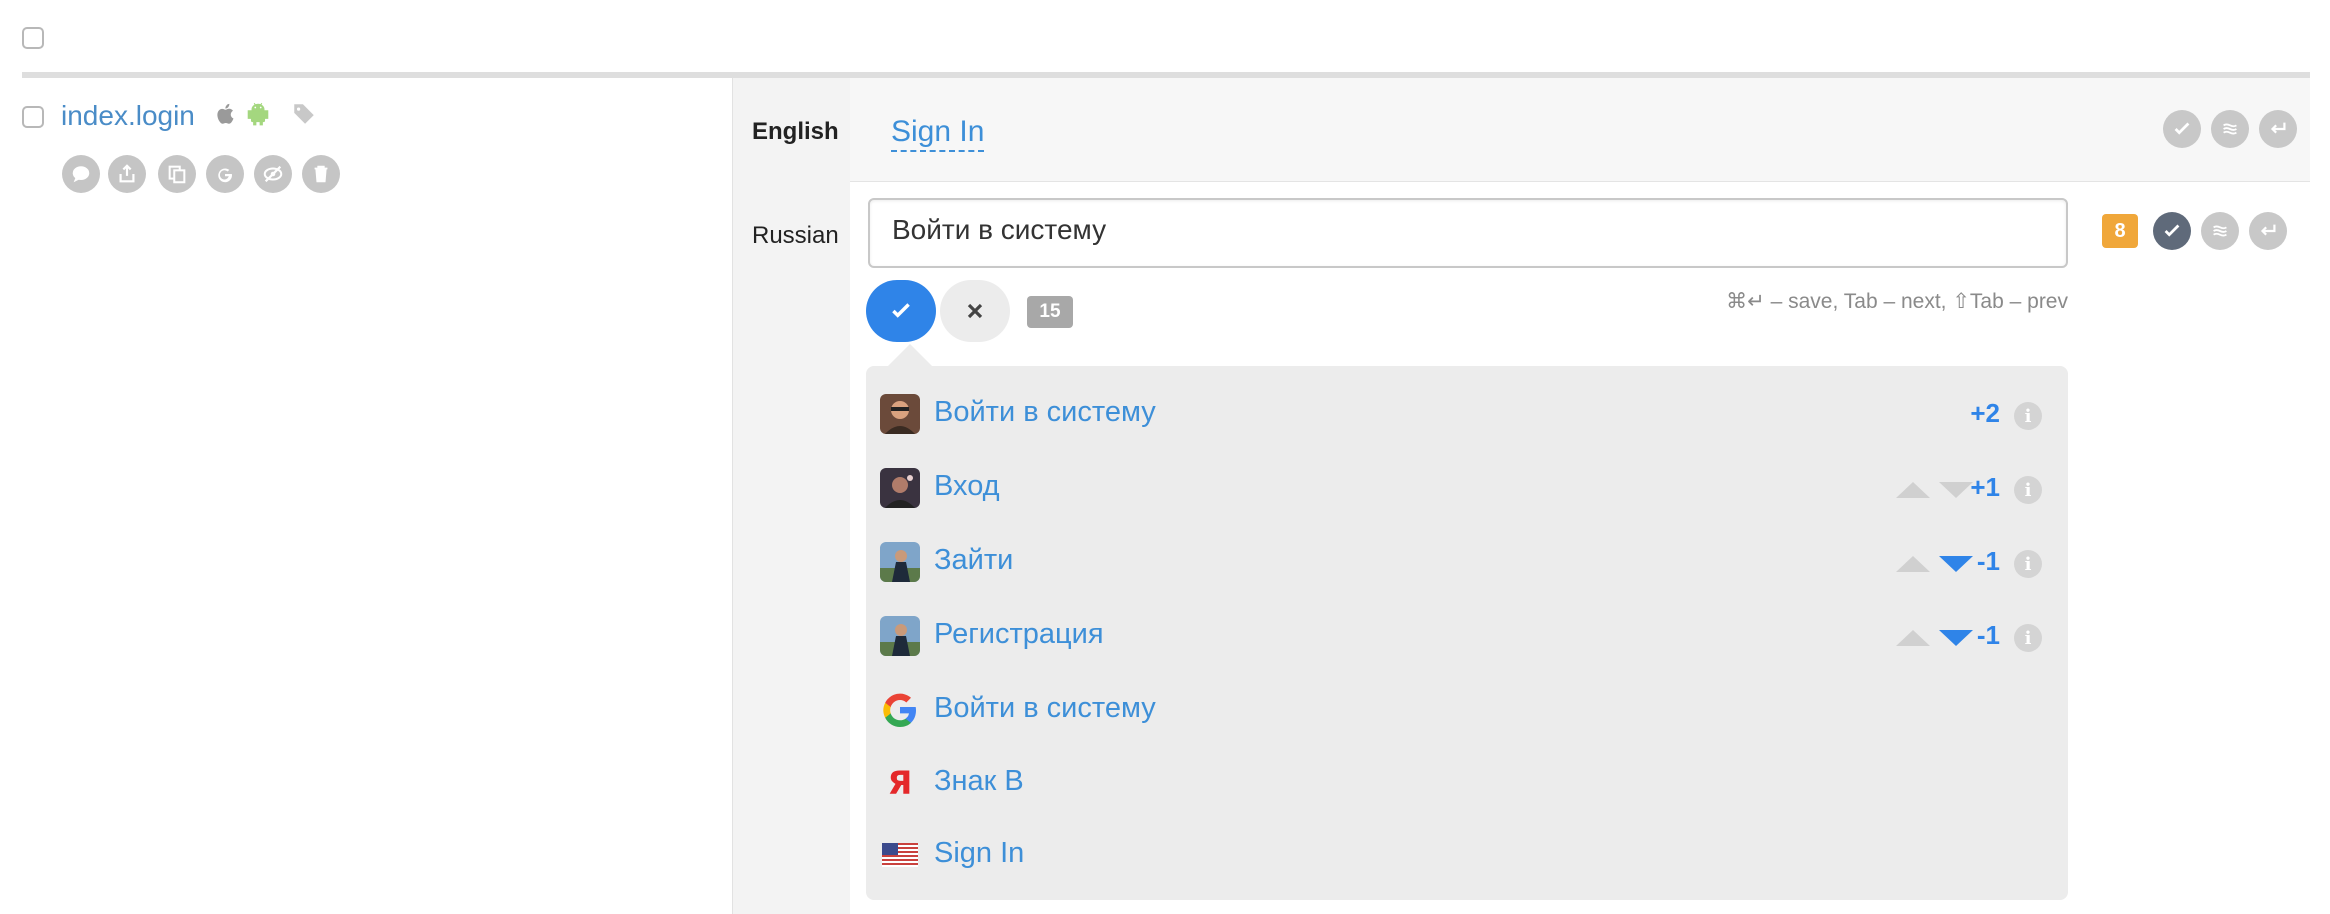 The height and width of the screenshot is (914, 2330). I want to click on copy-icon, so click(177, 174).